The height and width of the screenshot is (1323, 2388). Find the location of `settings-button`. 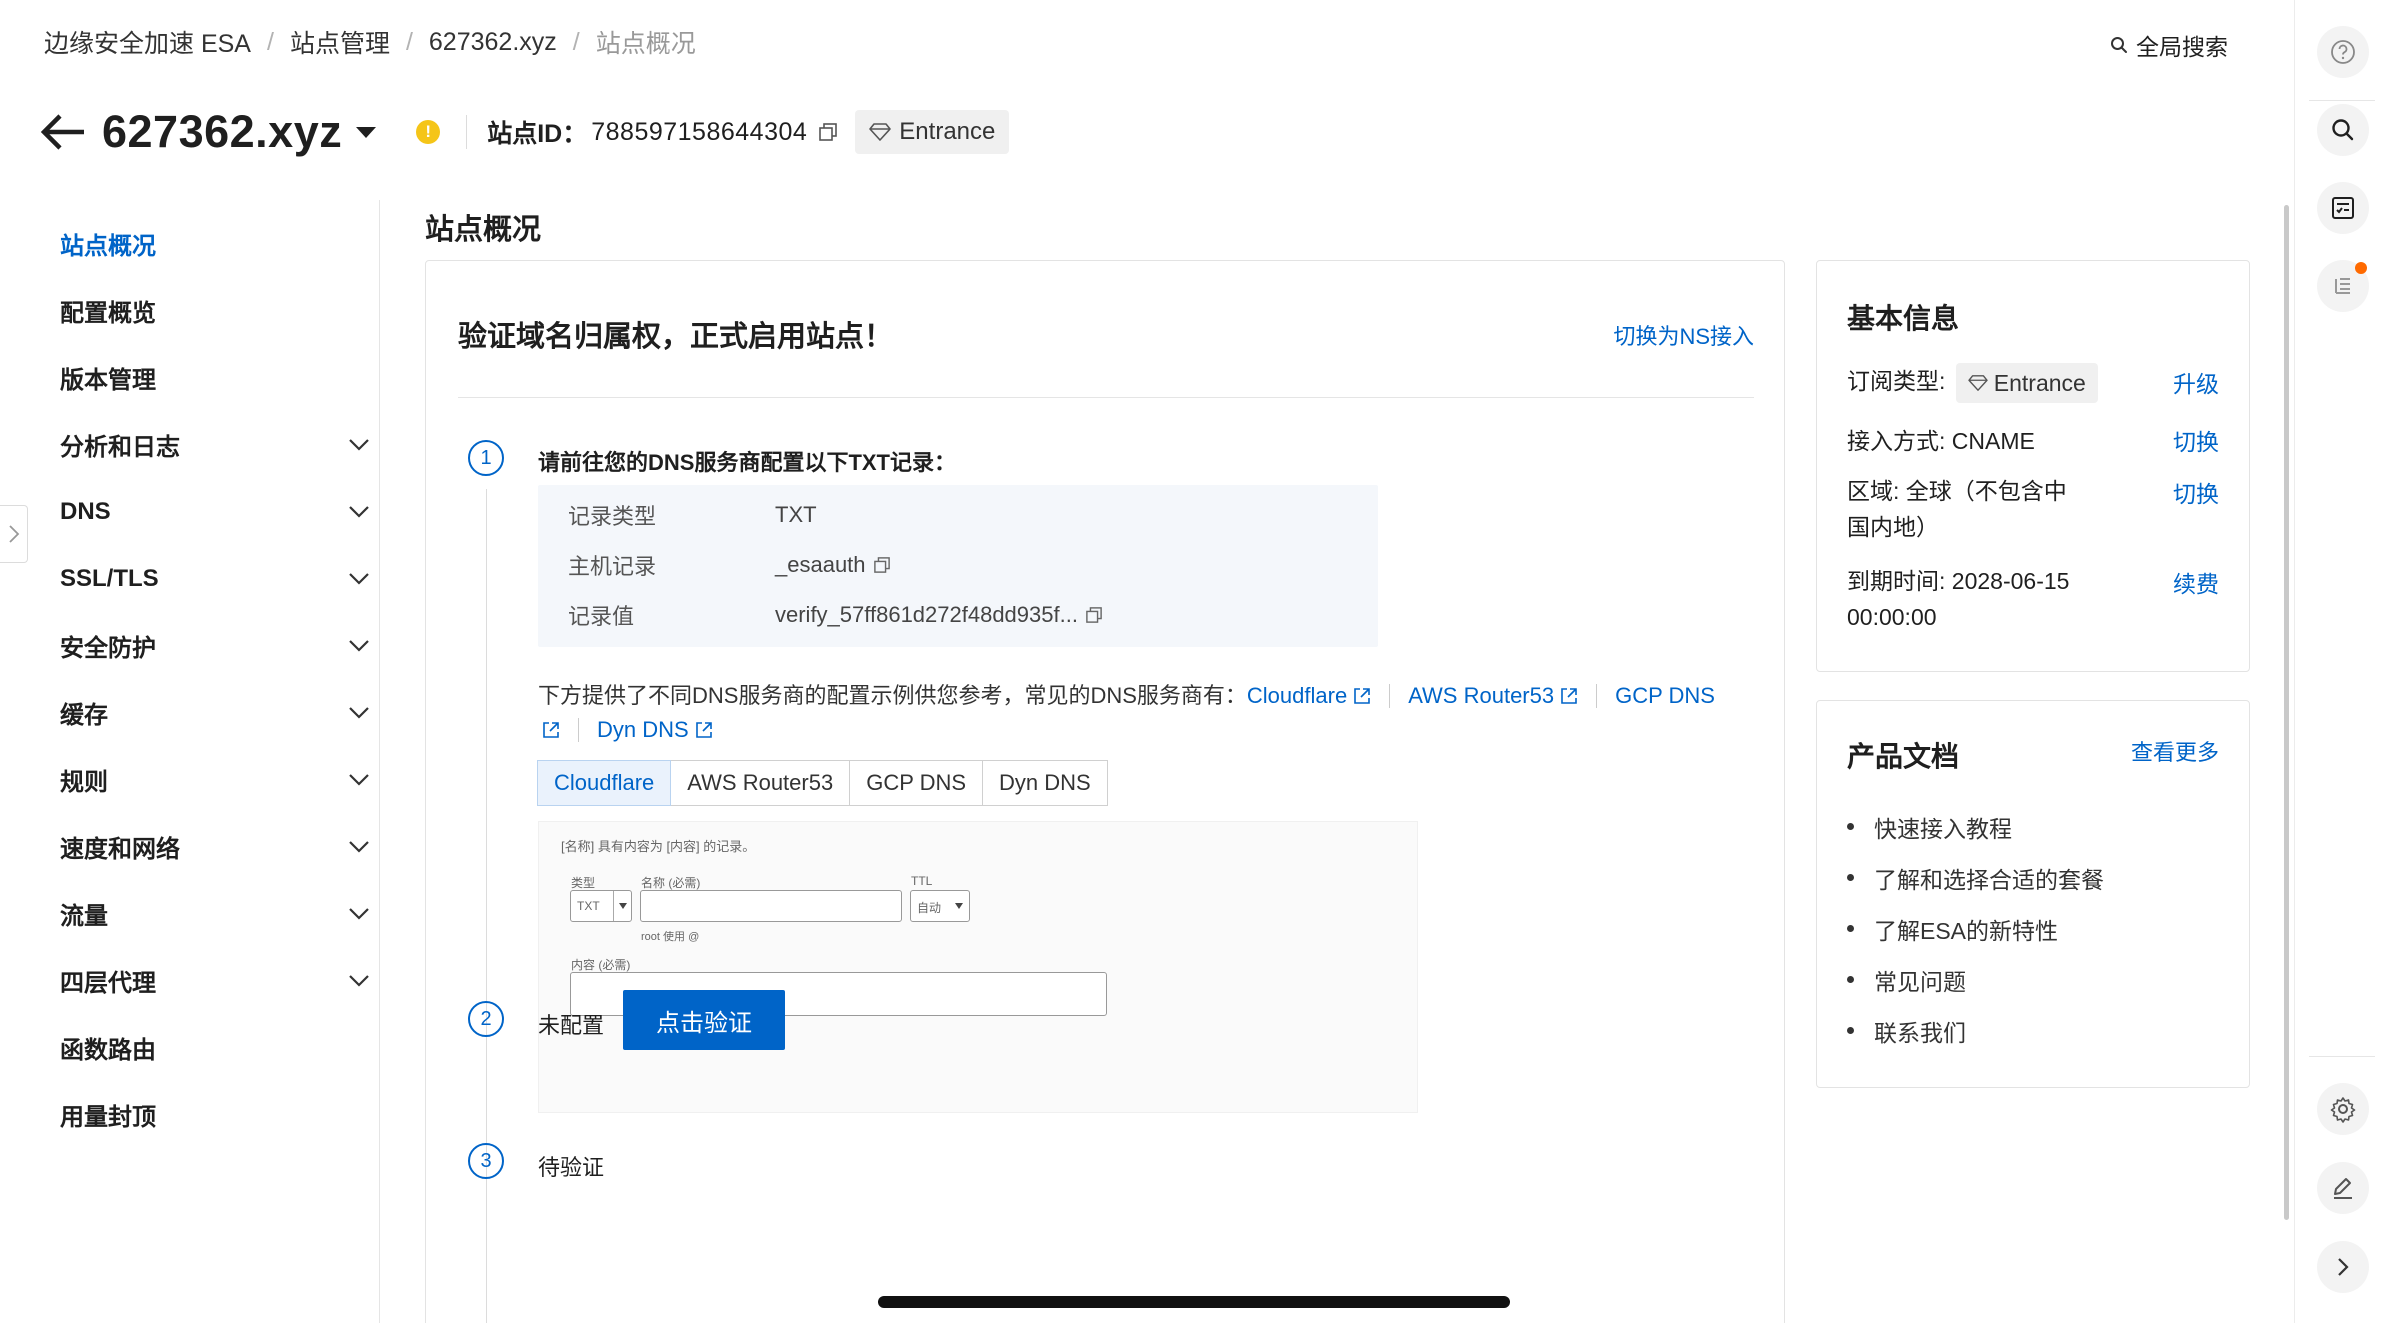

settings-button is located at coordinates (2343, 1109).